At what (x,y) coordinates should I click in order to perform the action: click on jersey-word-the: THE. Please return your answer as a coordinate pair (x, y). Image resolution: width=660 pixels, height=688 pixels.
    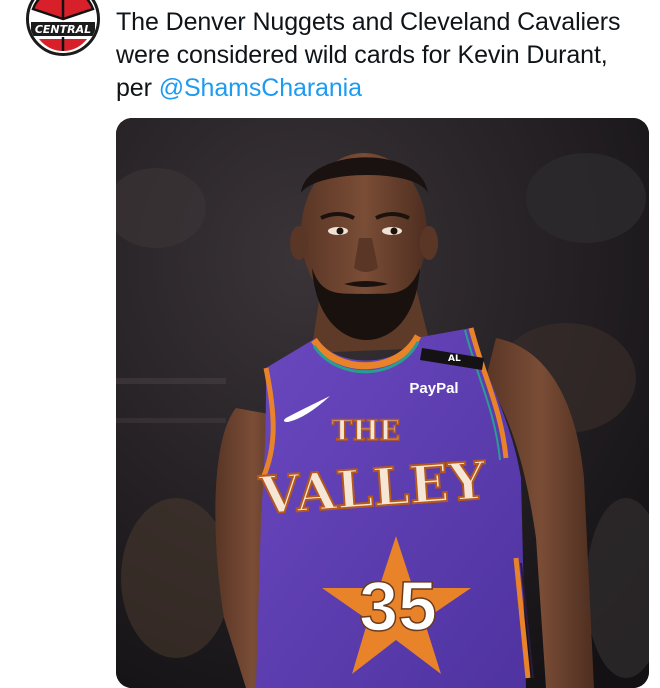
    Looking at the image, I should click on (366, 430).